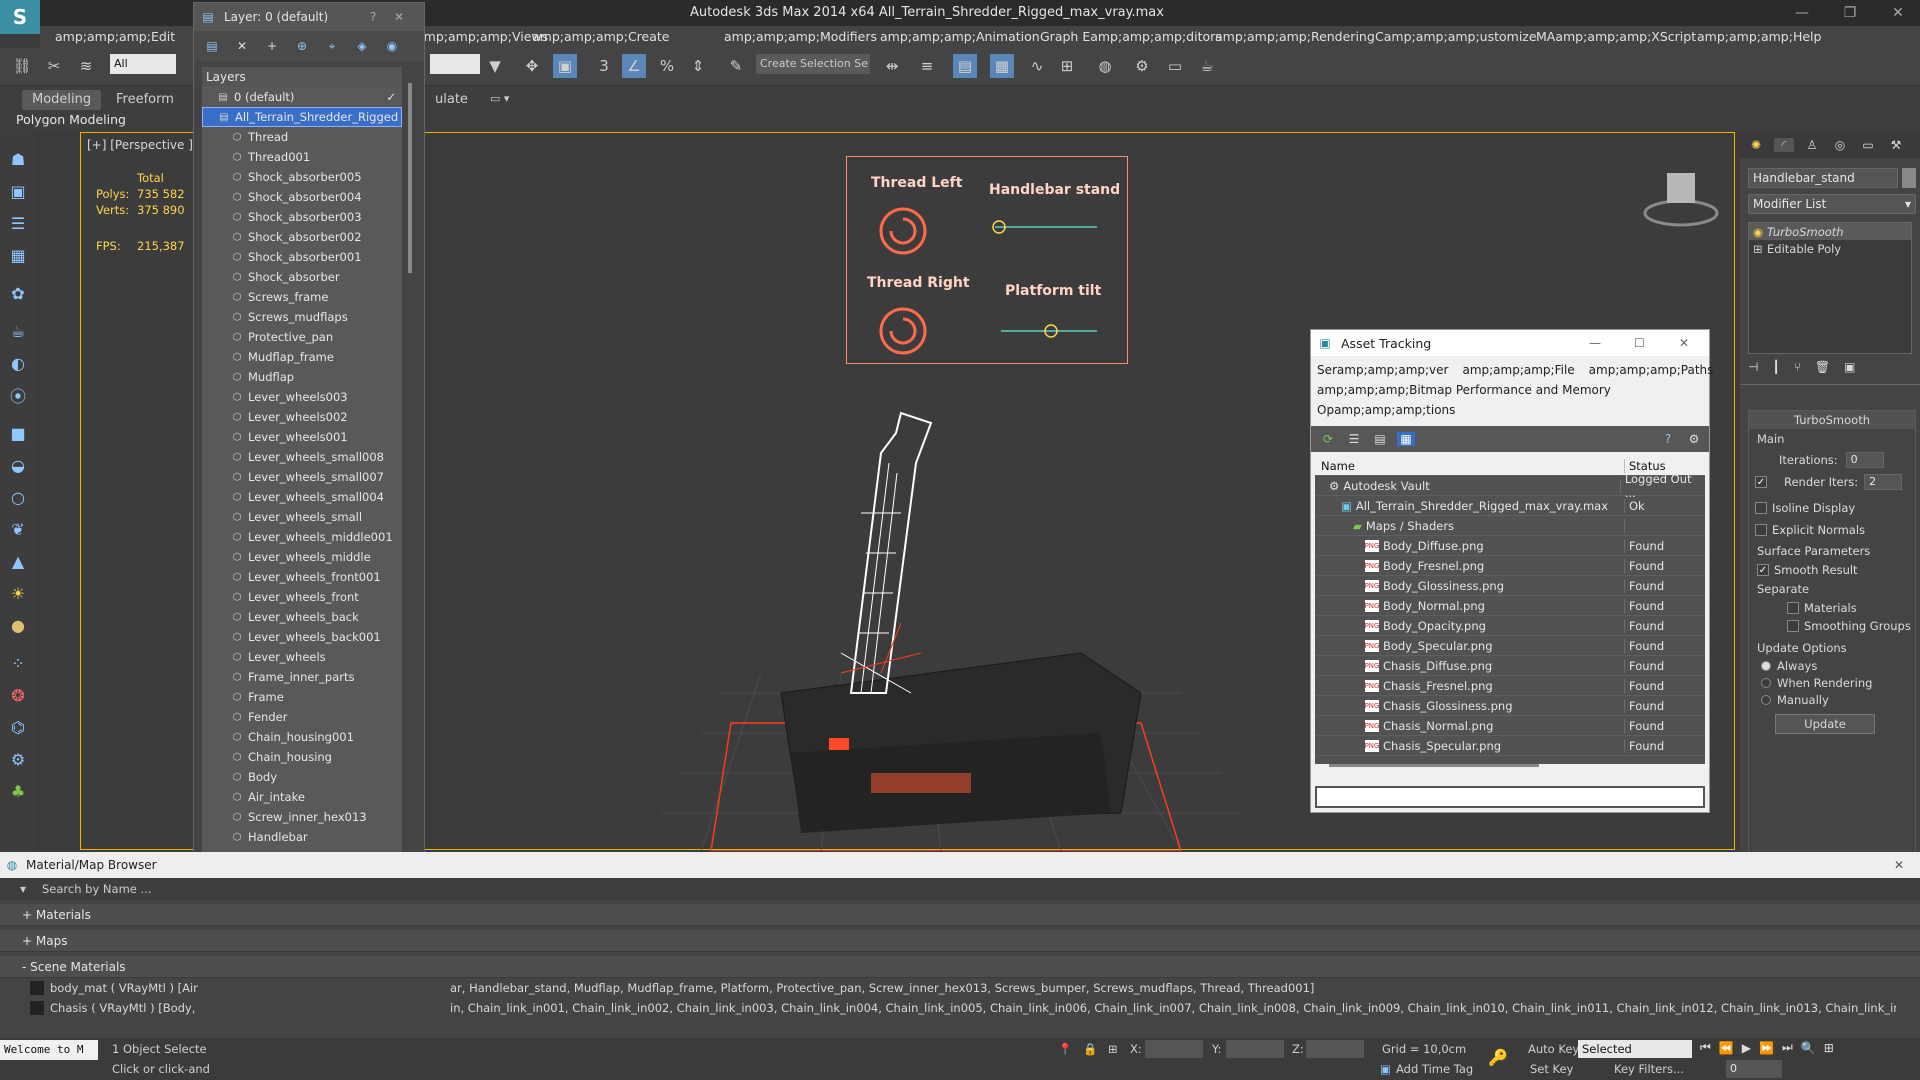  What do you see at coordinates (302, 557) in the screenshot?
I see `layer-item: ⬡ Lever_wheels_middle` at bounding box center [302, 557].